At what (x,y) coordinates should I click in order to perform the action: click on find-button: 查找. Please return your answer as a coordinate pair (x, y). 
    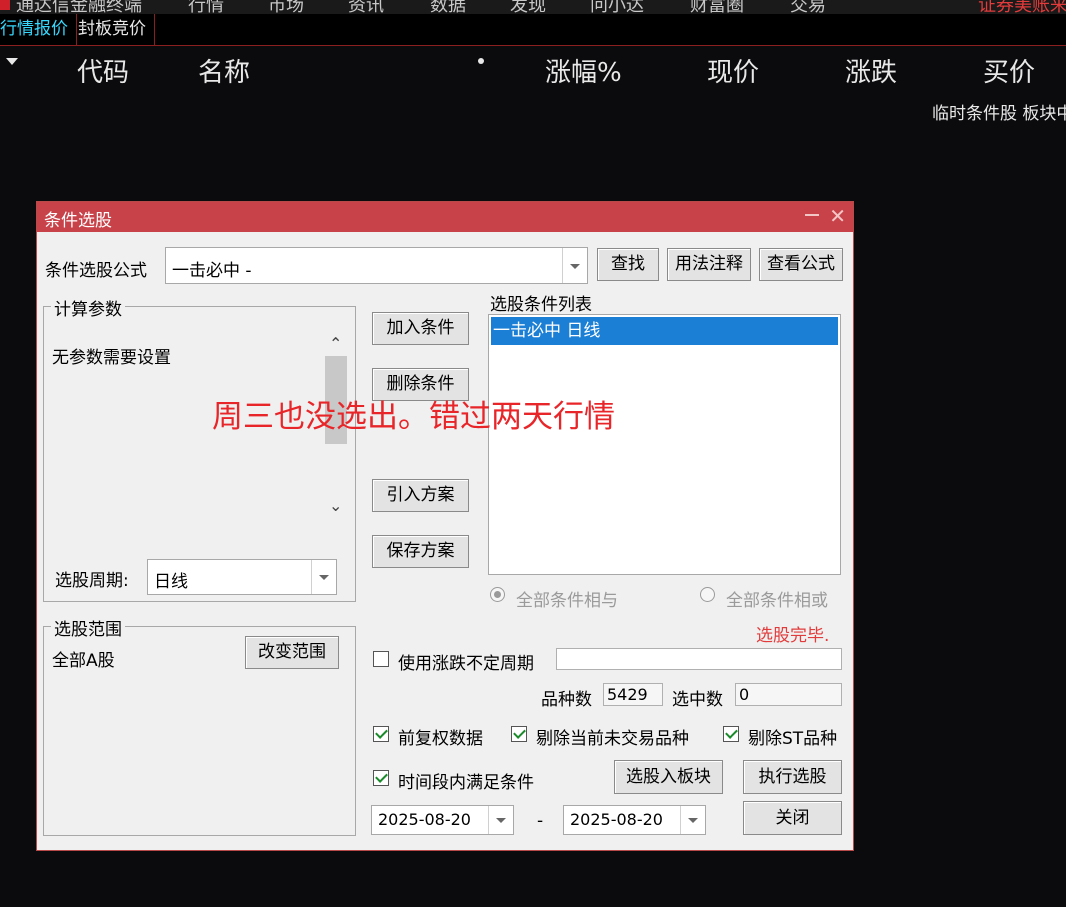
    Looking at the image, I should click on (628, 264).